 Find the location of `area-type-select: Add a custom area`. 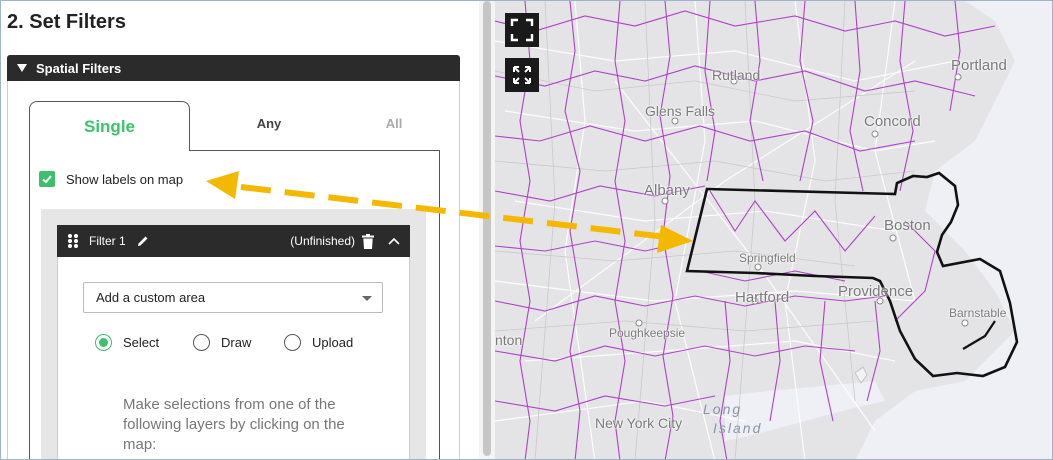

area-type-select: Add a custom area is located at coordinates (233, 297).